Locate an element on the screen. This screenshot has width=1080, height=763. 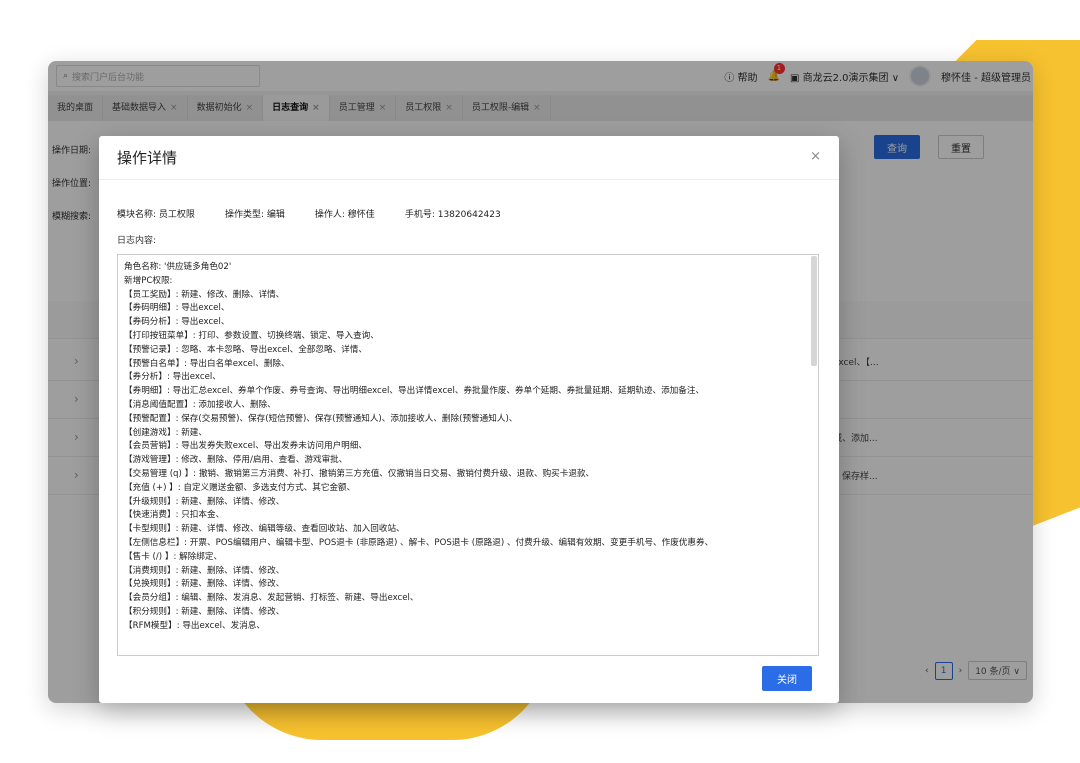
log-line: 【员工奖励】: 新建、修改、删除、详情、 is located at coordinates (204, 294).